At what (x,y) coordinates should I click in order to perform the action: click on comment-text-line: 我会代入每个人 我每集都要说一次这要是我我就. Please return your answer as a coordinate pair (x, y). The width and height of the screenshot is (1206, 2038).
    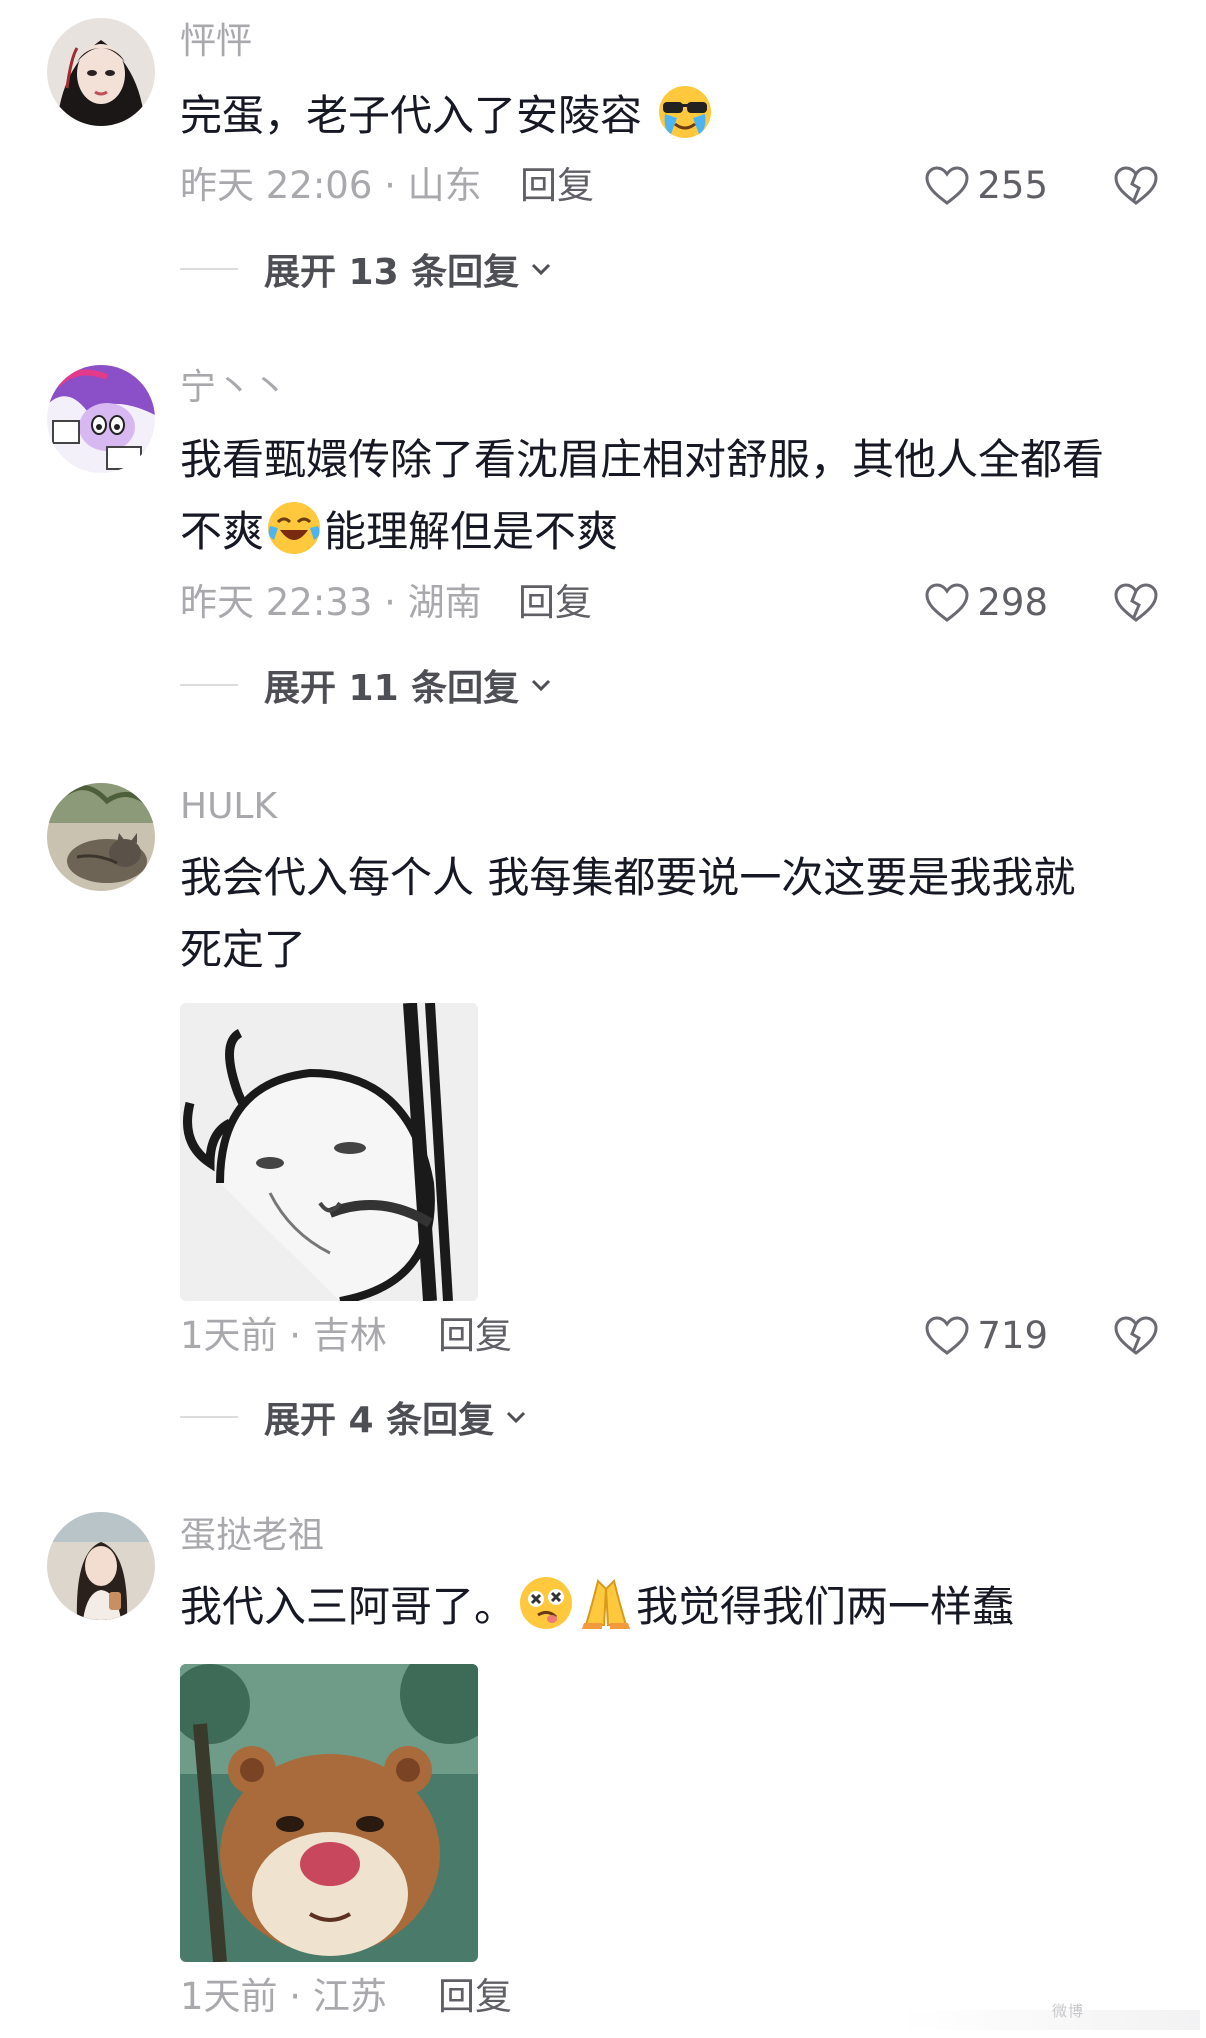
    Looking at the image, I should click on (628, 877).